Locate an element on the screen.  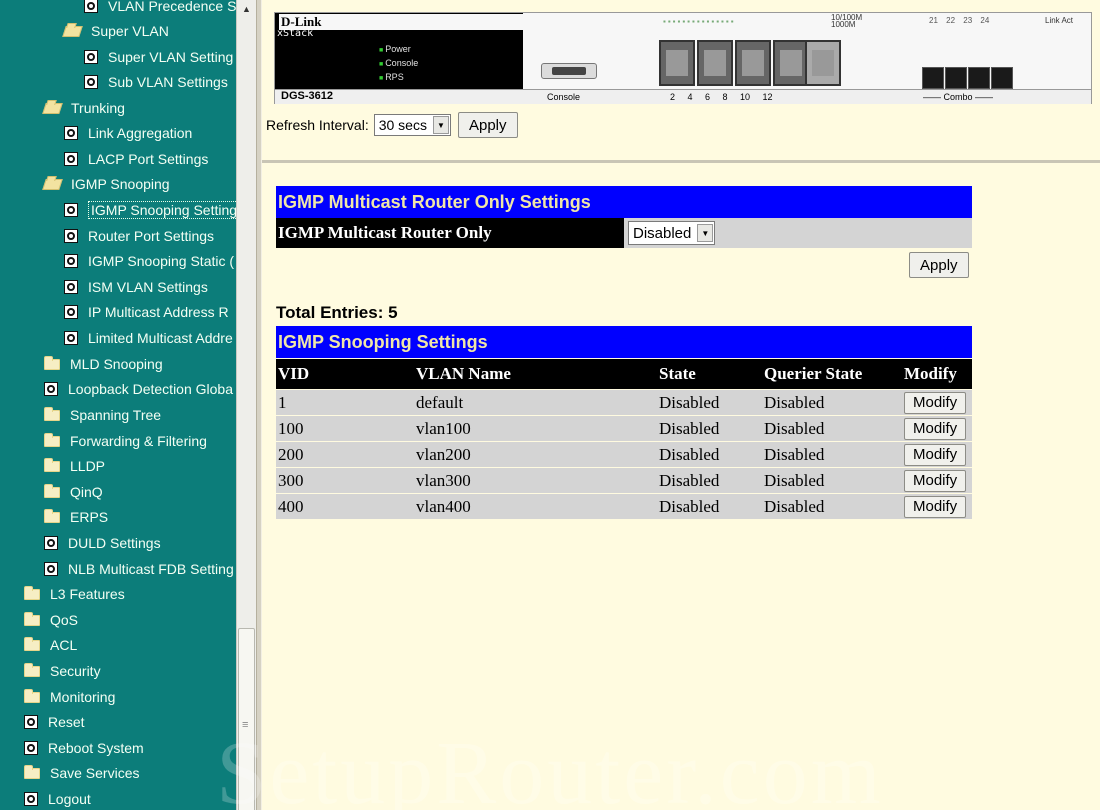
router-only-key: IGMP Multicast Router Only is located at coordinates (450, 233).